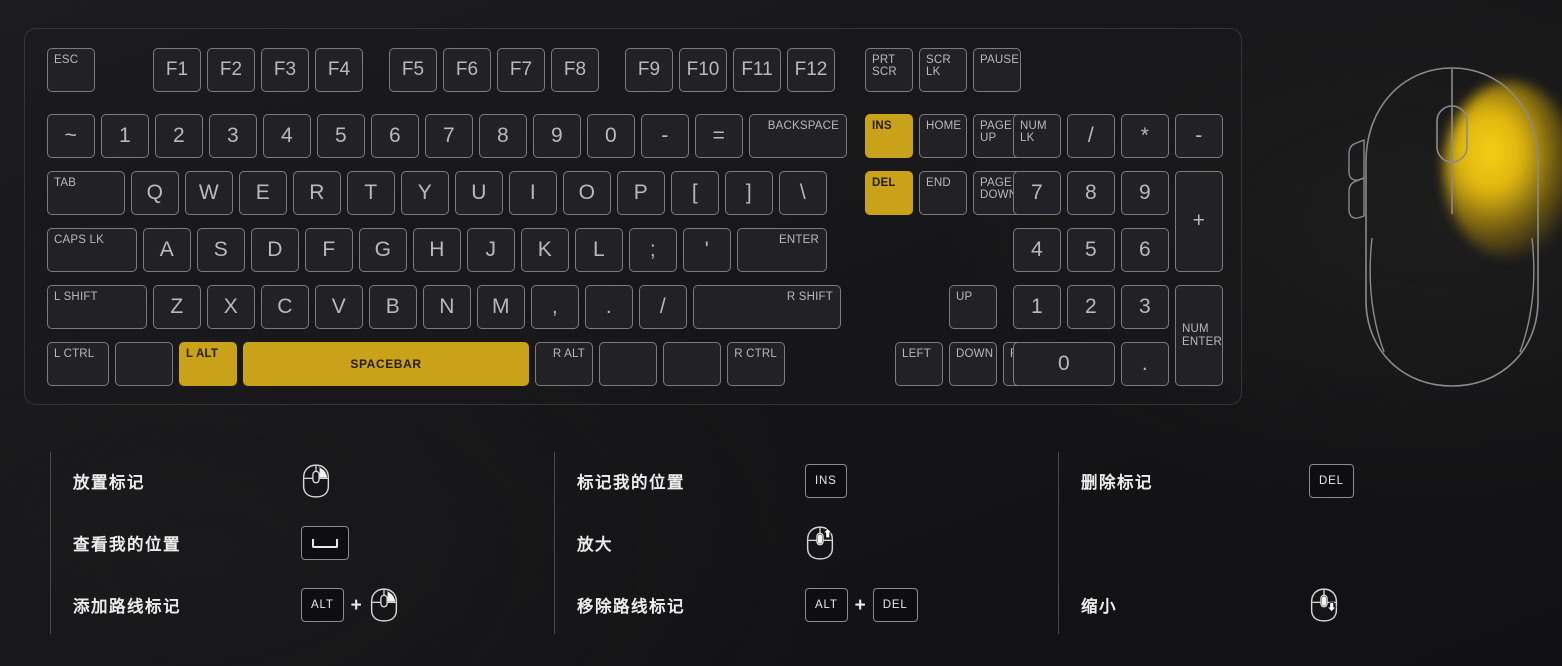 The image size is (1562, 666). What do you see at coordinates (1145, 193) in the screenshot?
I see `key-numpad-9: 9` at bounding box center [1145, 193].